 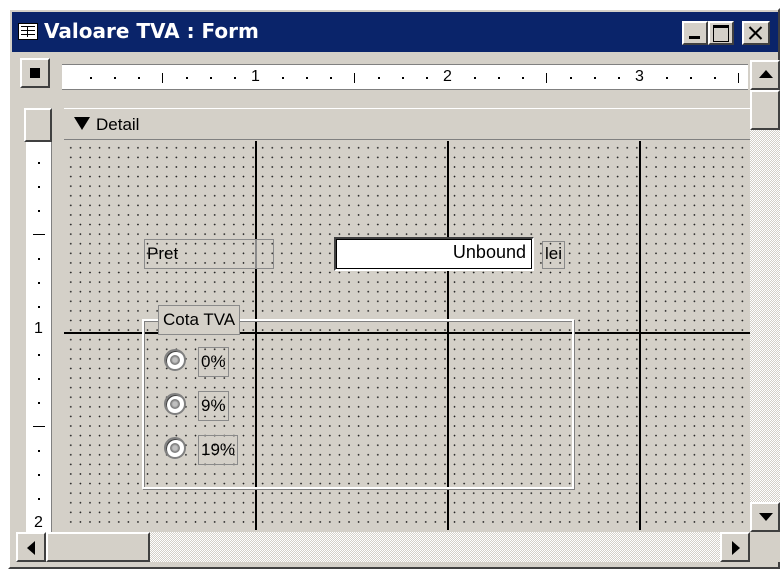 I want to click on ruler-number-3: 3, so click(x=639, y=76).